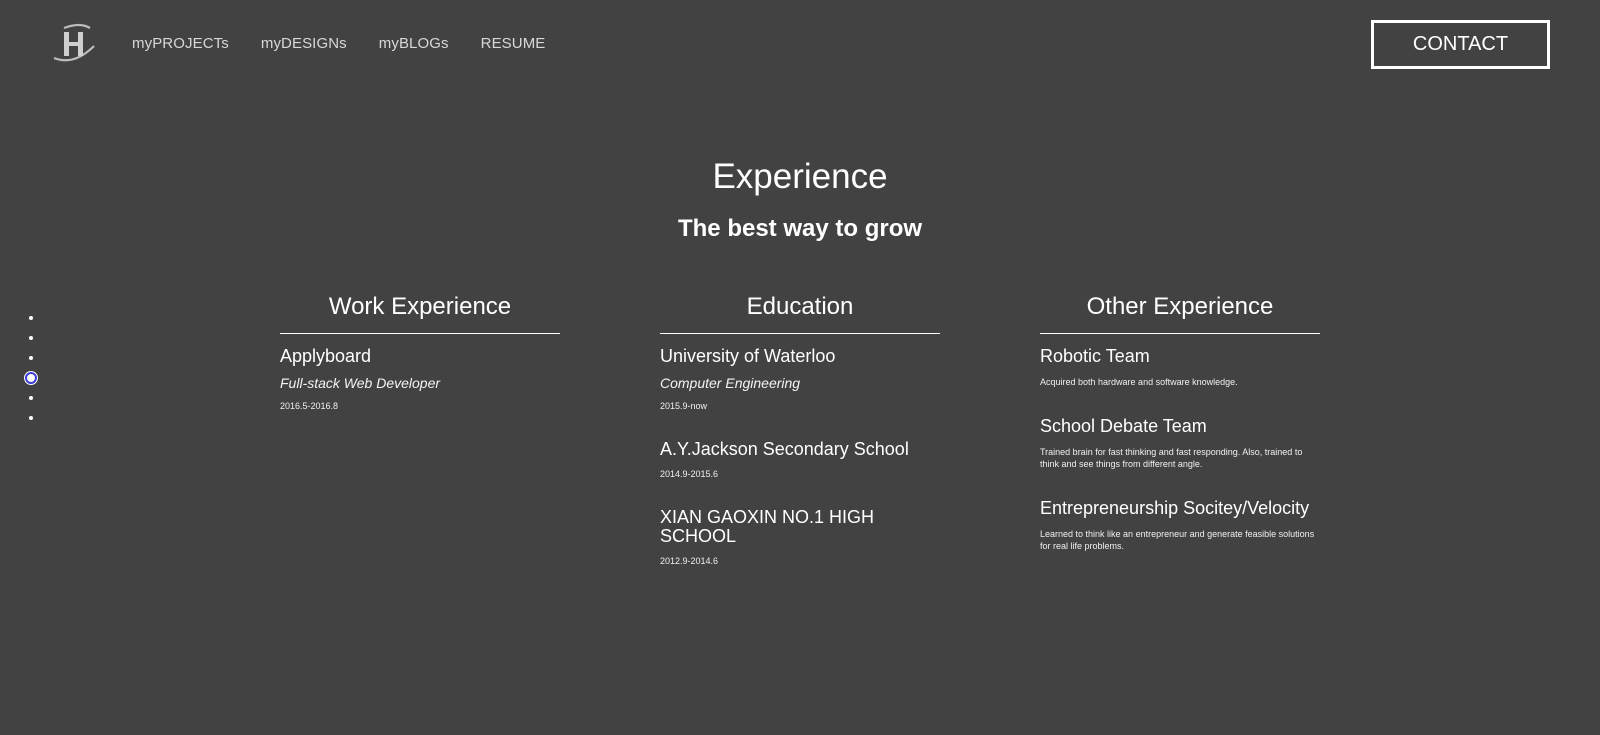  Describe the element at coordinates (1180, 313) in the screenshot. I see `column-heading: Other Experience` at that location.